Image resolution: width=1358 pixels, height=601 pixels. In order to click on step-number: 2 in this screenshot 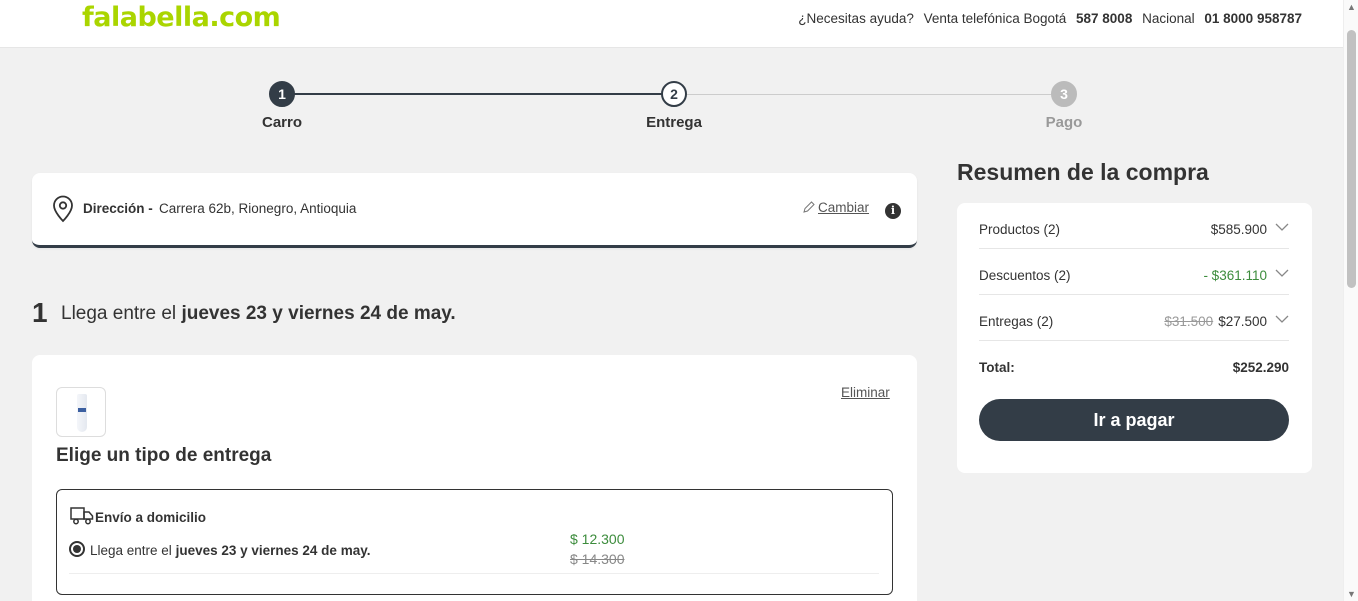, I will do `click(674, 94)`.